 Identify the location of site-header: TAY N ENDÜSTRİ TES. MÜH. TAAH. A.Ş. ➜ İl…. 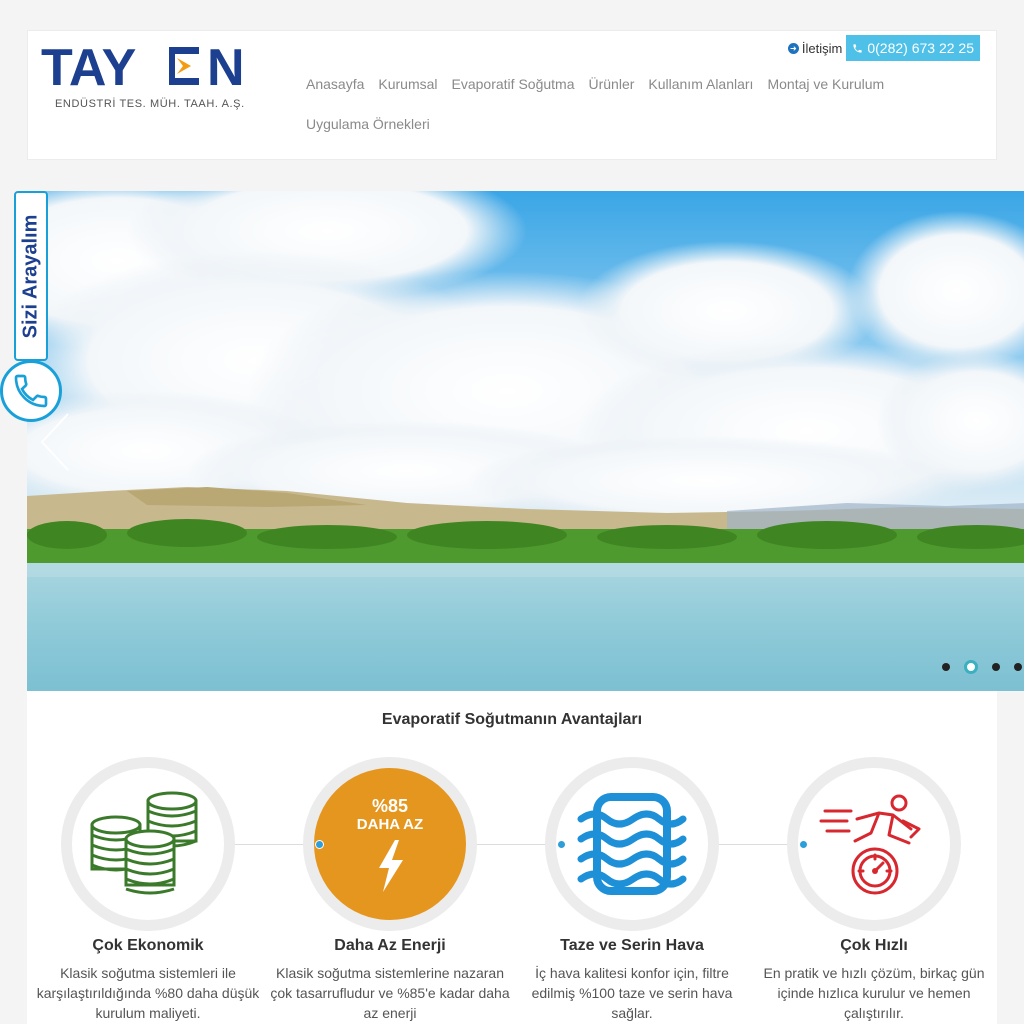
(512, 95).